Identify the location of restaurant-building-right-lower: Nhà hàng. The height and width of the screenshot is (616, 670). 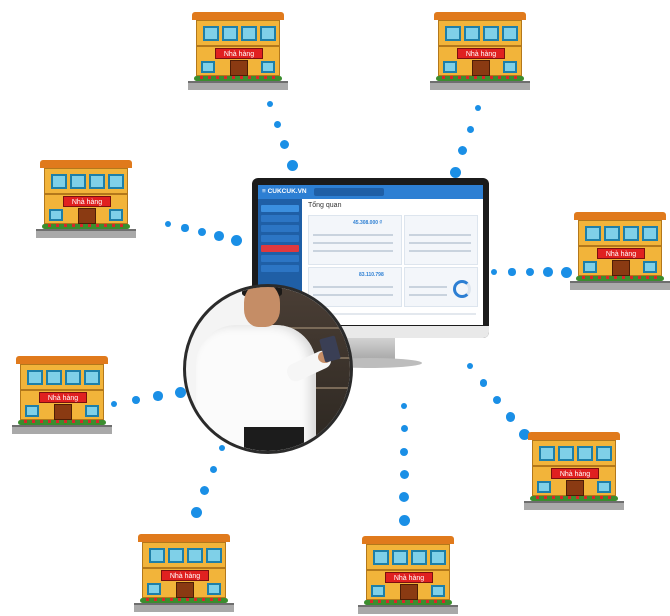
(574, 471).